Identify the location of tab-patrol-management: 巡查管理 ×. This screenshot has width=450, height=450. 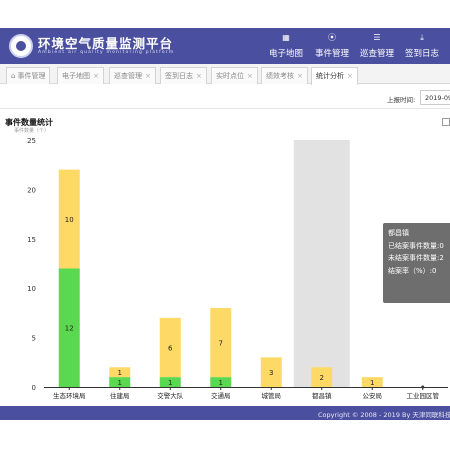
(132, 75).